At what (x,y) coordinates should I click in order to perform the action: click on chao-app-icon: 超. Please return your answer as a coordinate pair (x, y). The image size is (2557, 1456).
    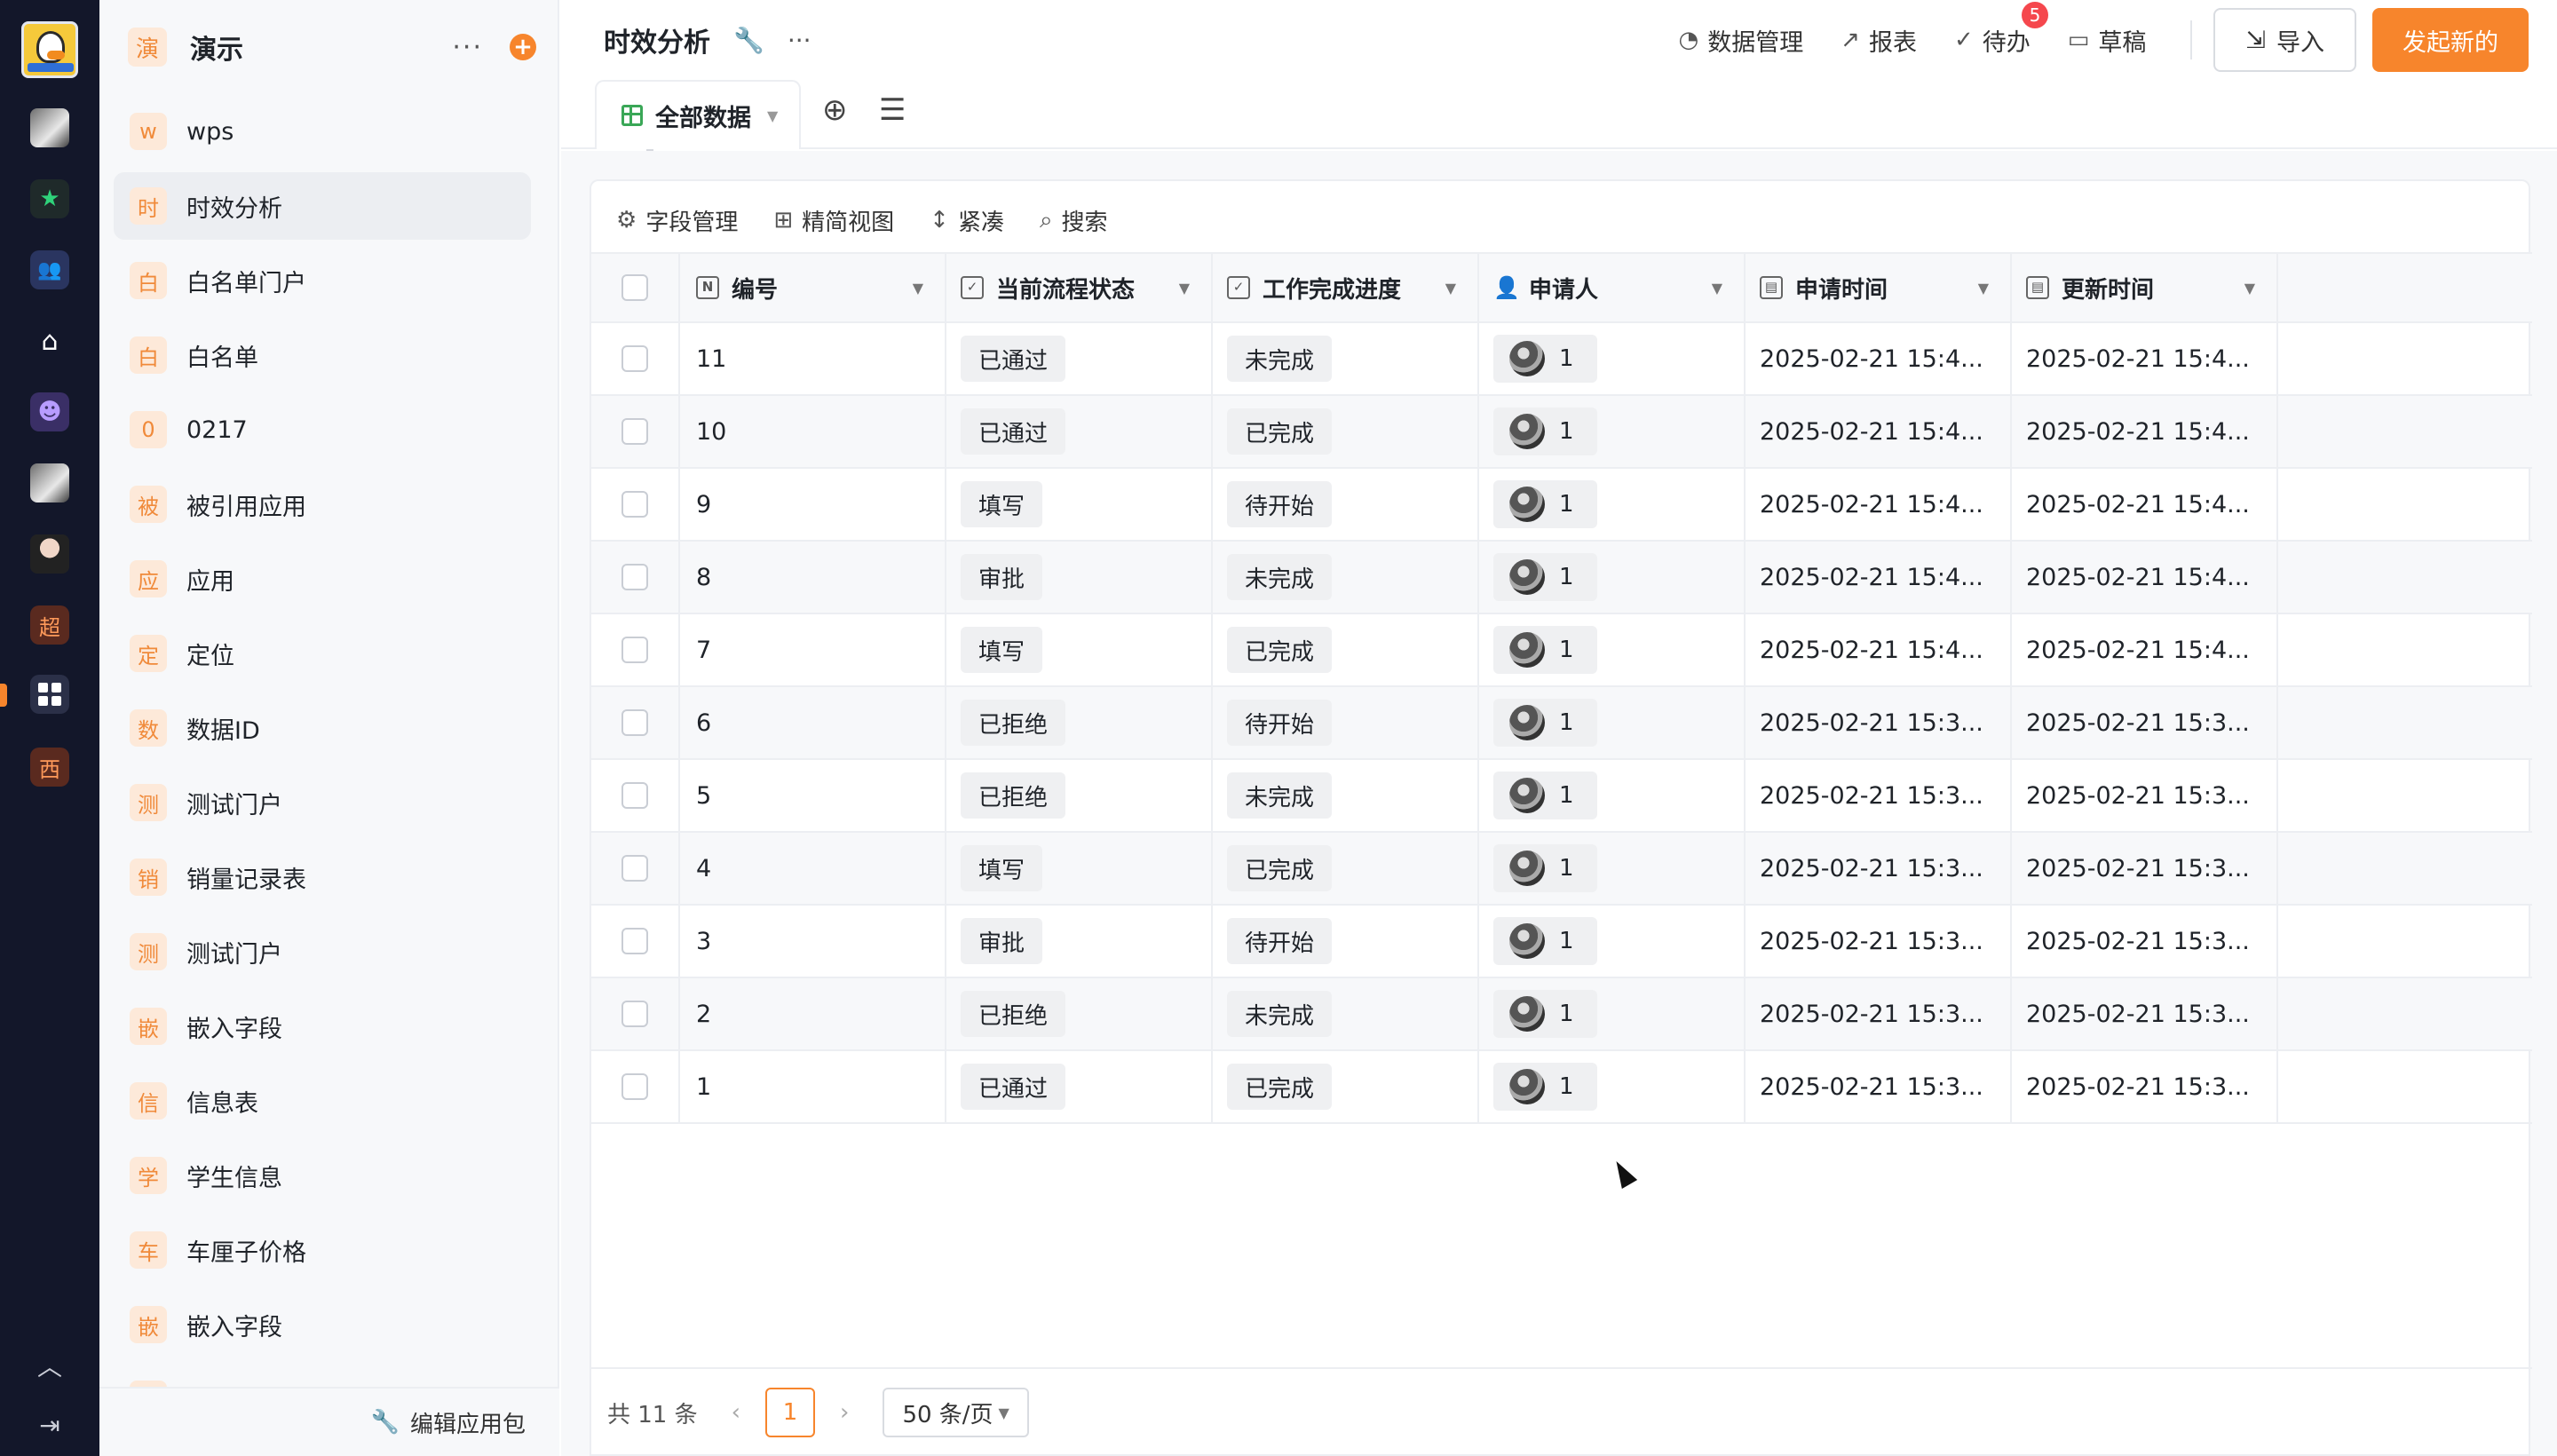
    Looking at the image, I should click on (49, 625).